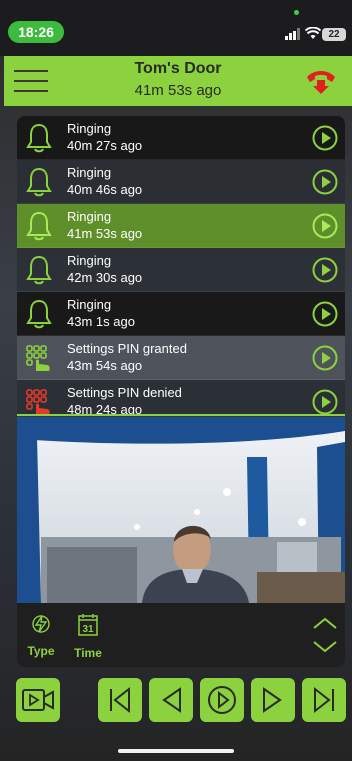  Describe the element at coordinates (325, 635) in the screenshot. I see `expand-collapse-chevron-icon` at that location.